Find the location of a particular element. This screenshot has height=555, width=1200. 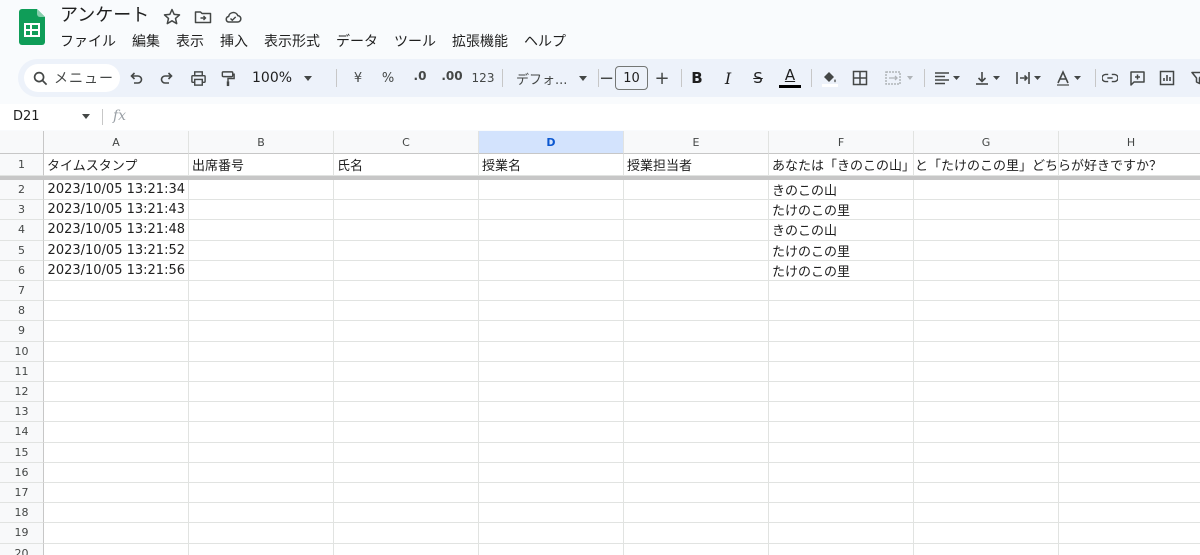

row-header-1: 1 is located at coordinates (22, 165).